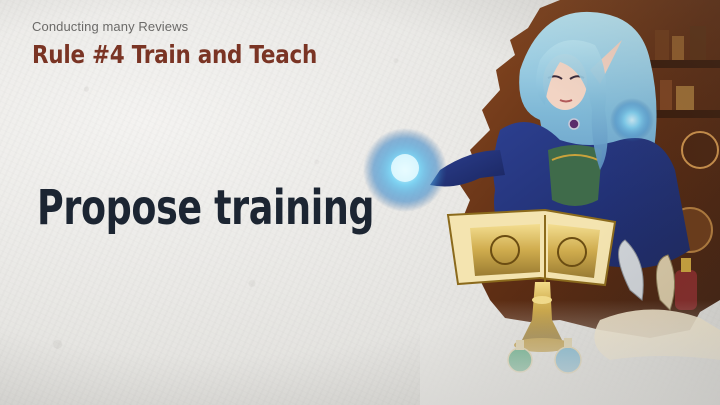  I want to click on slide-body-text: Propose training, so click(206, 208).